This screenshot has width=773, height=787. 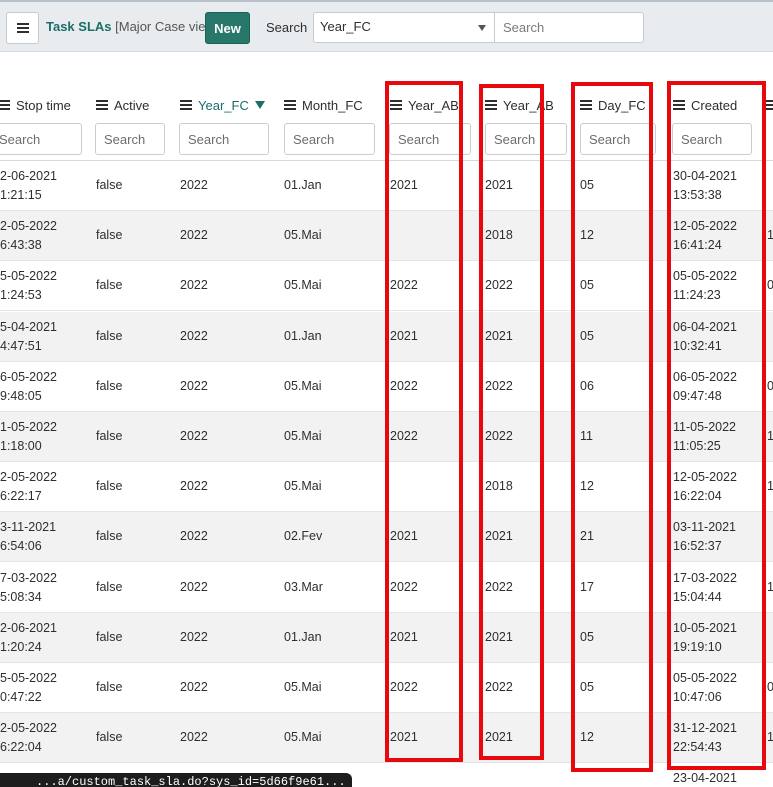 I want to click on column-filter-active, so click(x=130, y=139).